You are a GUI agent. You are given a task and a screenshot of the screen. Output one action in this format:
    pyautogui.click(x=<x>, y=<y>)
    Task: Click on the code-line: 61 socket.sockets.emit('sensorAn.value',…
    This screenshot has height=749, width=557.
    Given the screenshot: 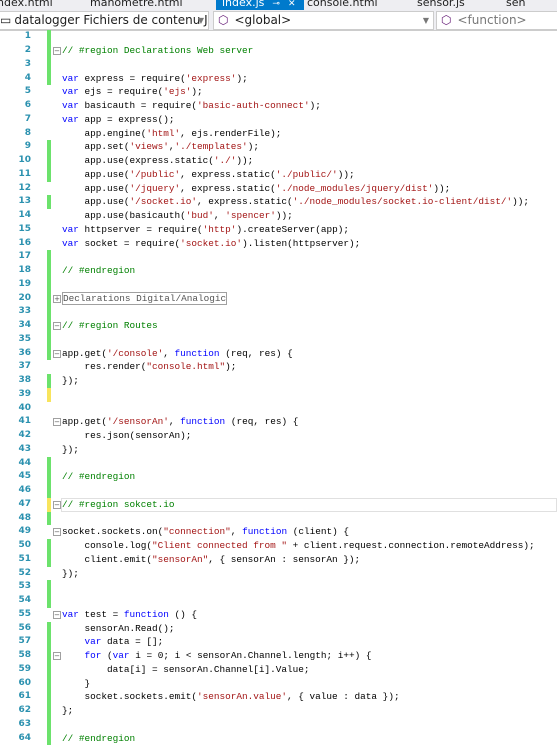 What is the action you would take?
    pyautogui.click(x=278, y=697)
    